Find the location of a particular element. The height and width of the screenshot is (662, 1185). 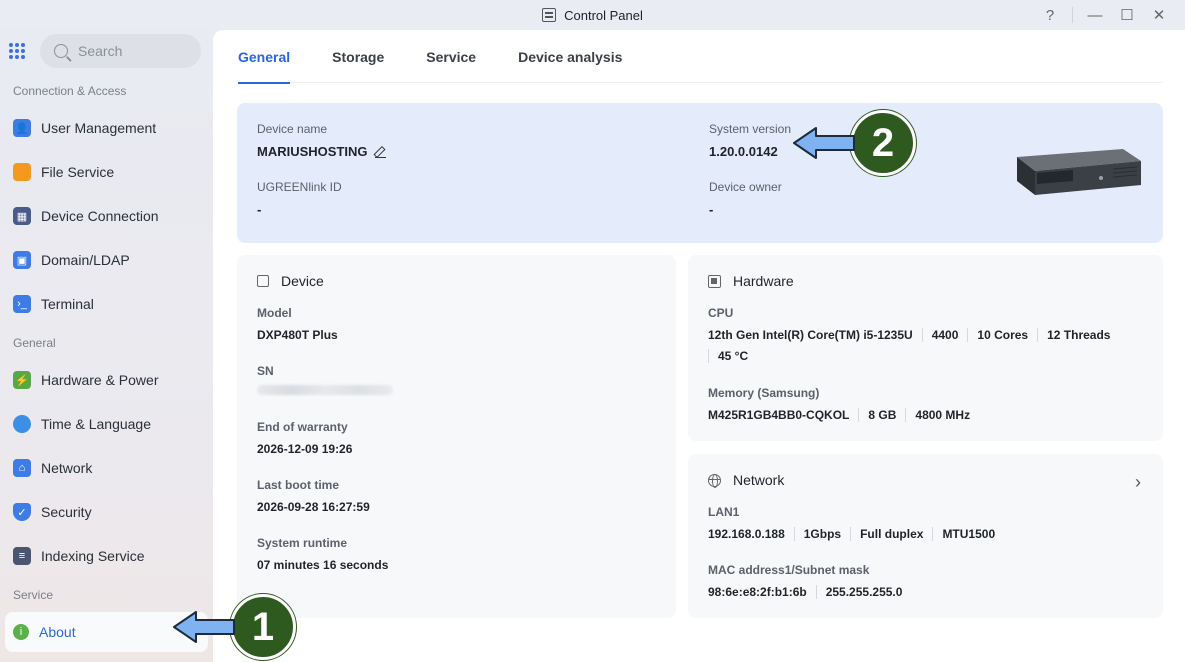

device-card-title: Device is located at coordinates (290, 281).